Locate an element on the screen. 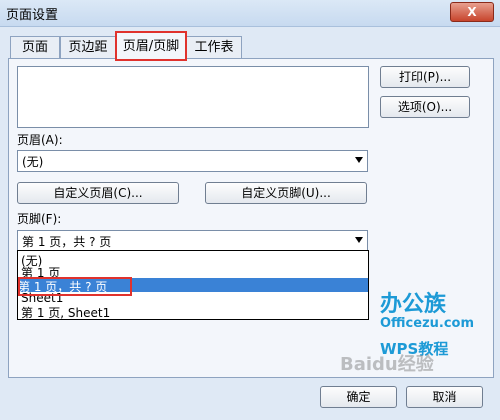 This screenshot has width=500, height=420. footer-select: 第 1 页，共 ? 页 is located at coordinates (192, 241).